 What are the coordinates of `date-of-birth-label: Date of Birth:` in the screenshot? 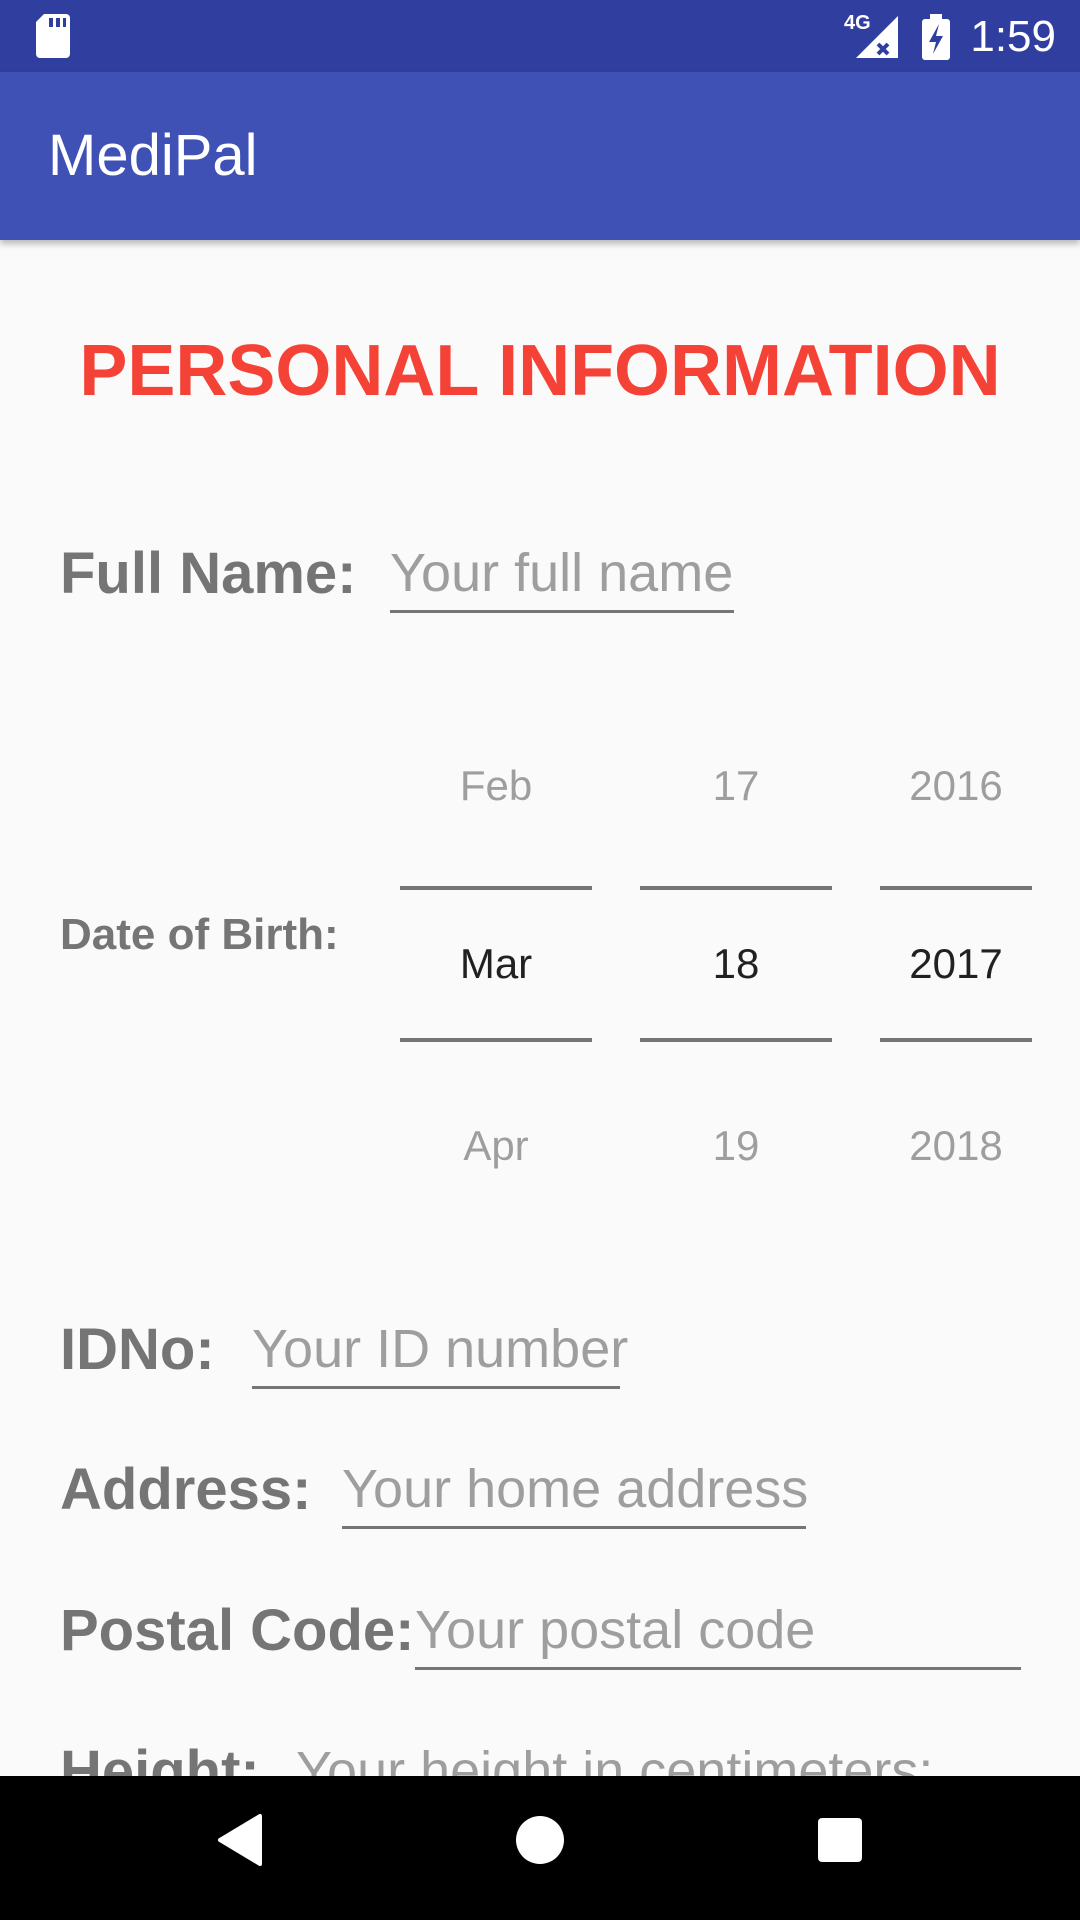 It's located at (199, 934).